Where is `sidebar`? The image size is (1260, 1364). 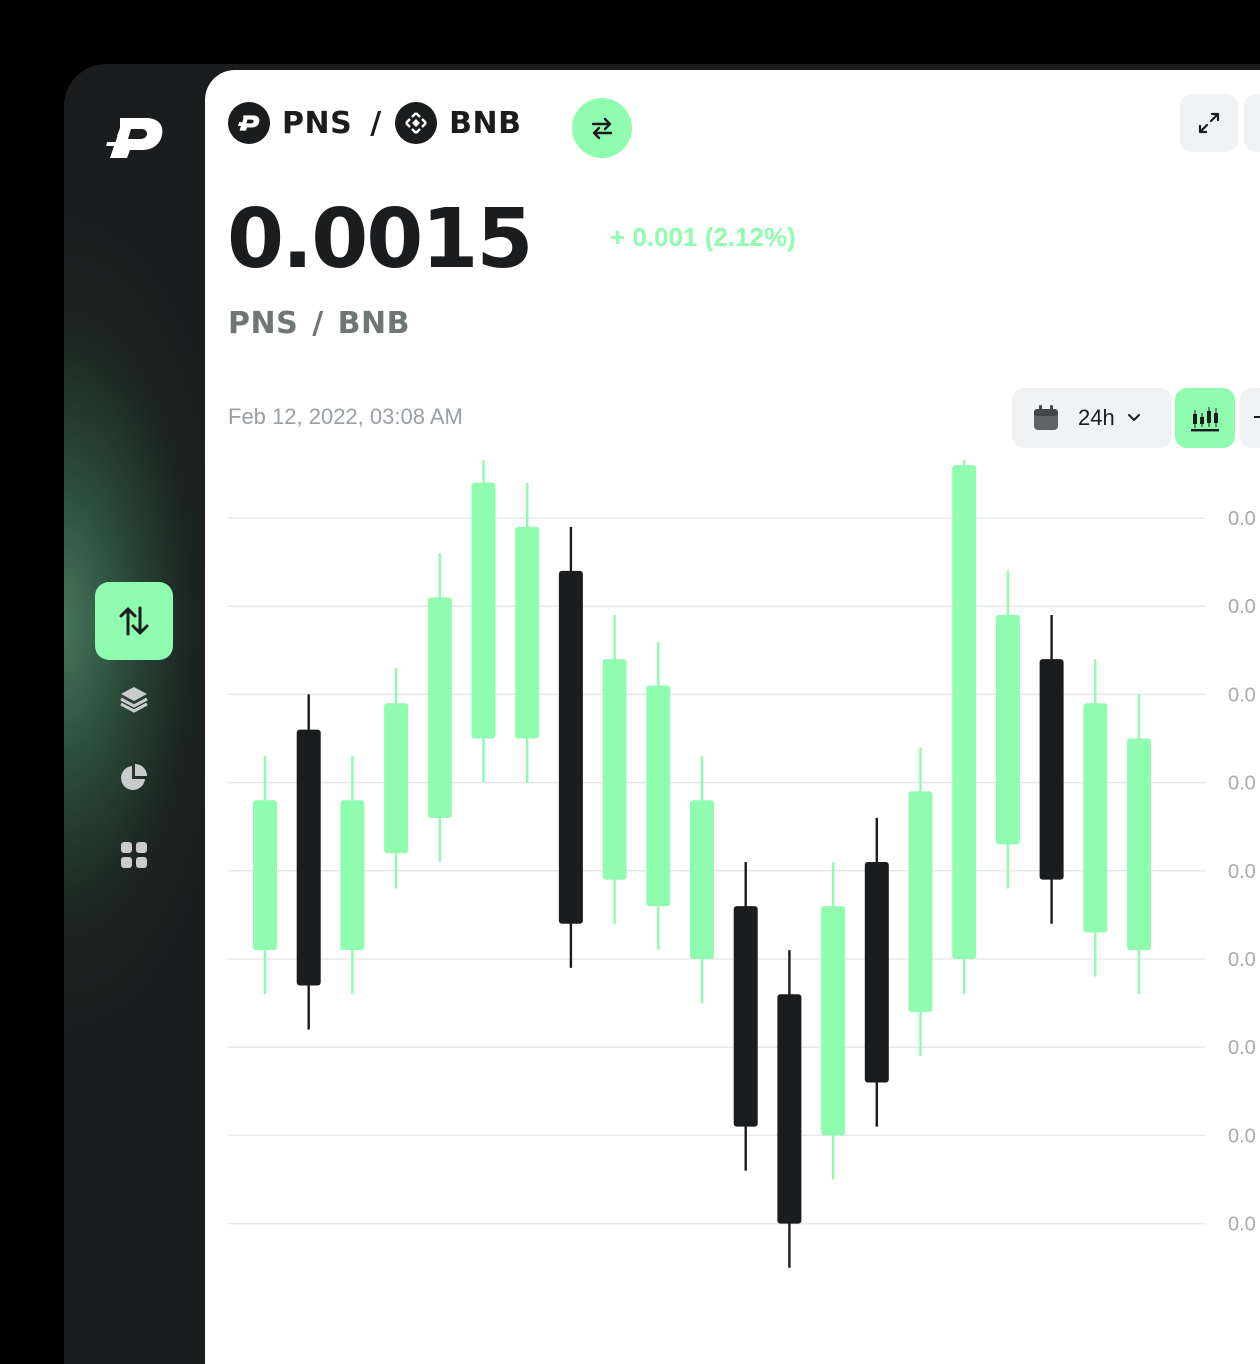
sidebar is located at coordinates (134, 714).